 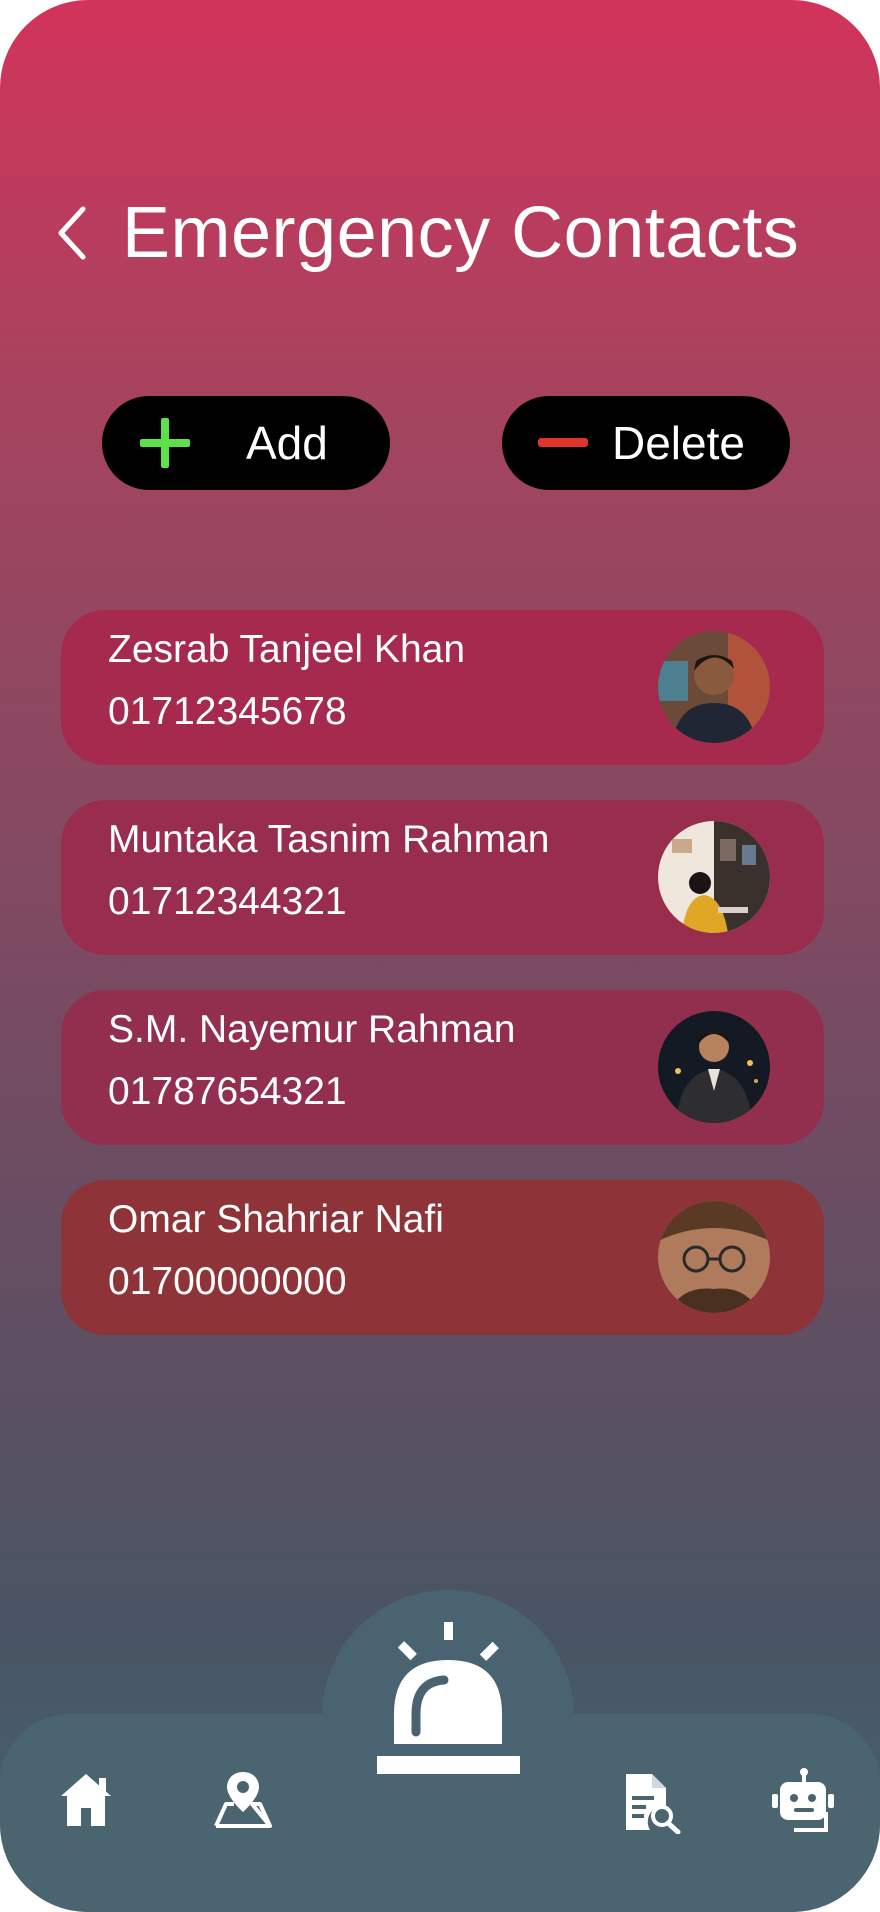 What do you see at coordinates (442, 687) in the screenshot?
I see `contact-card: Zesrab Tanjeel Khan 01712345678` at bounding box center [442, 687].